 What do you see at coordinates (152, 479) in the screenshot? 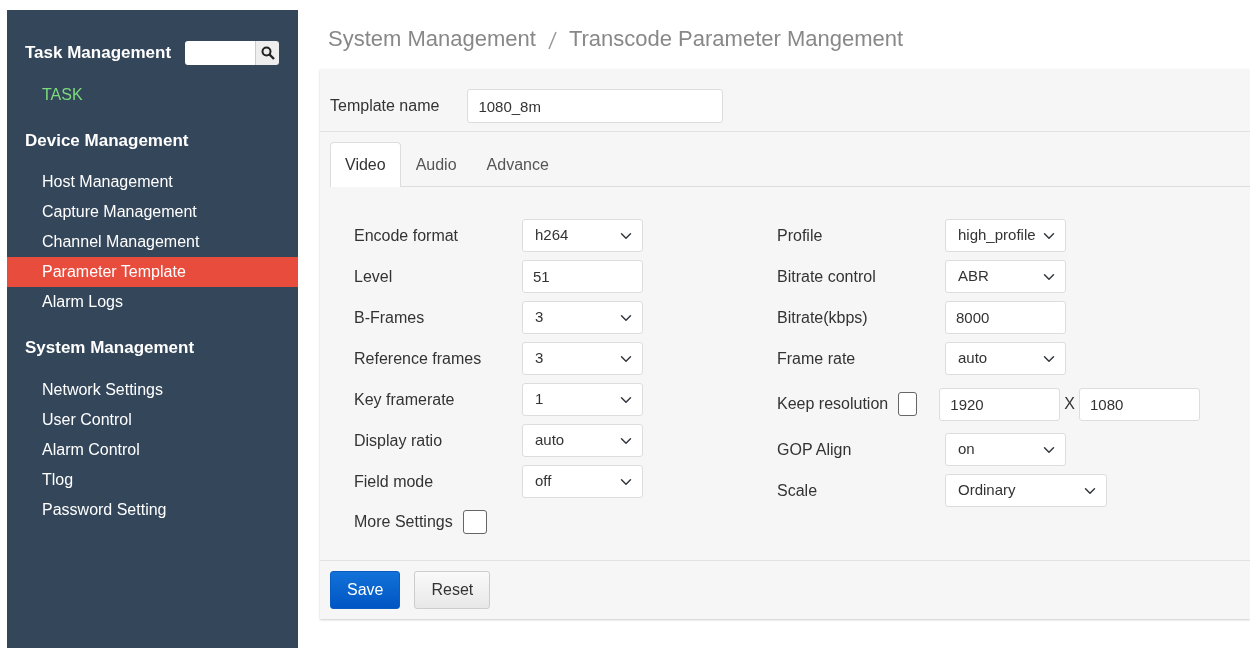
I see `sidebar-item: Tlog` at bounding box center [152, 479].